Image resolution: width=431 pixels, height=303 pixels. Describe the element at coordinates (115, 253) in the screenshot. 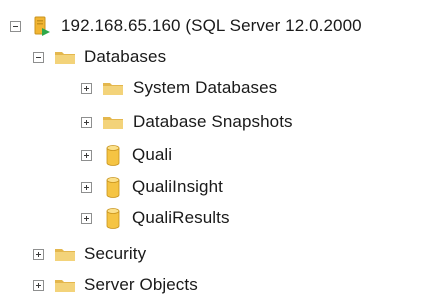

I see `tree-node-label: Security` at that location.